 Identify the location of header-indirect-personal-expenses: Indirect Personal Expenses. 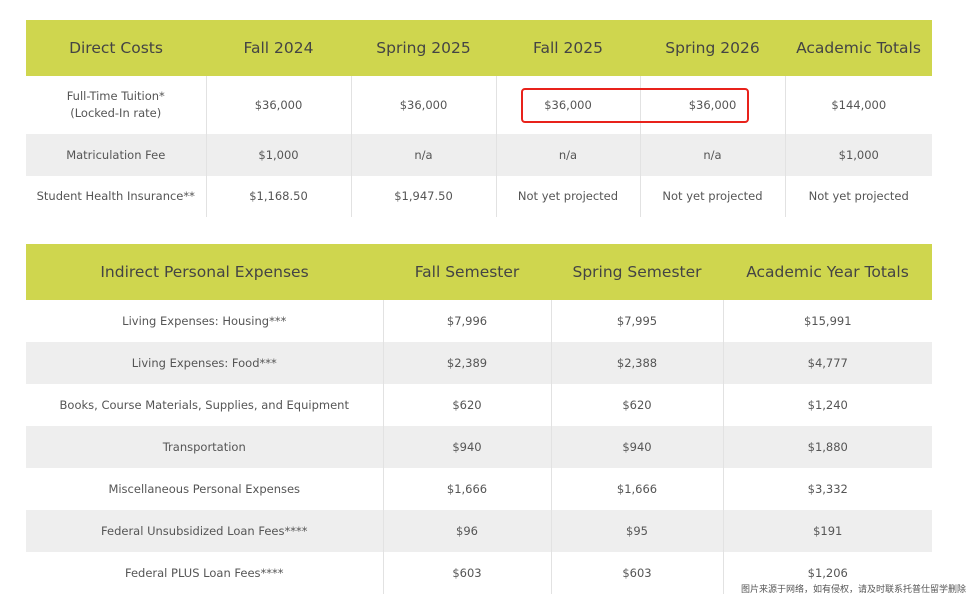
(204, 272).